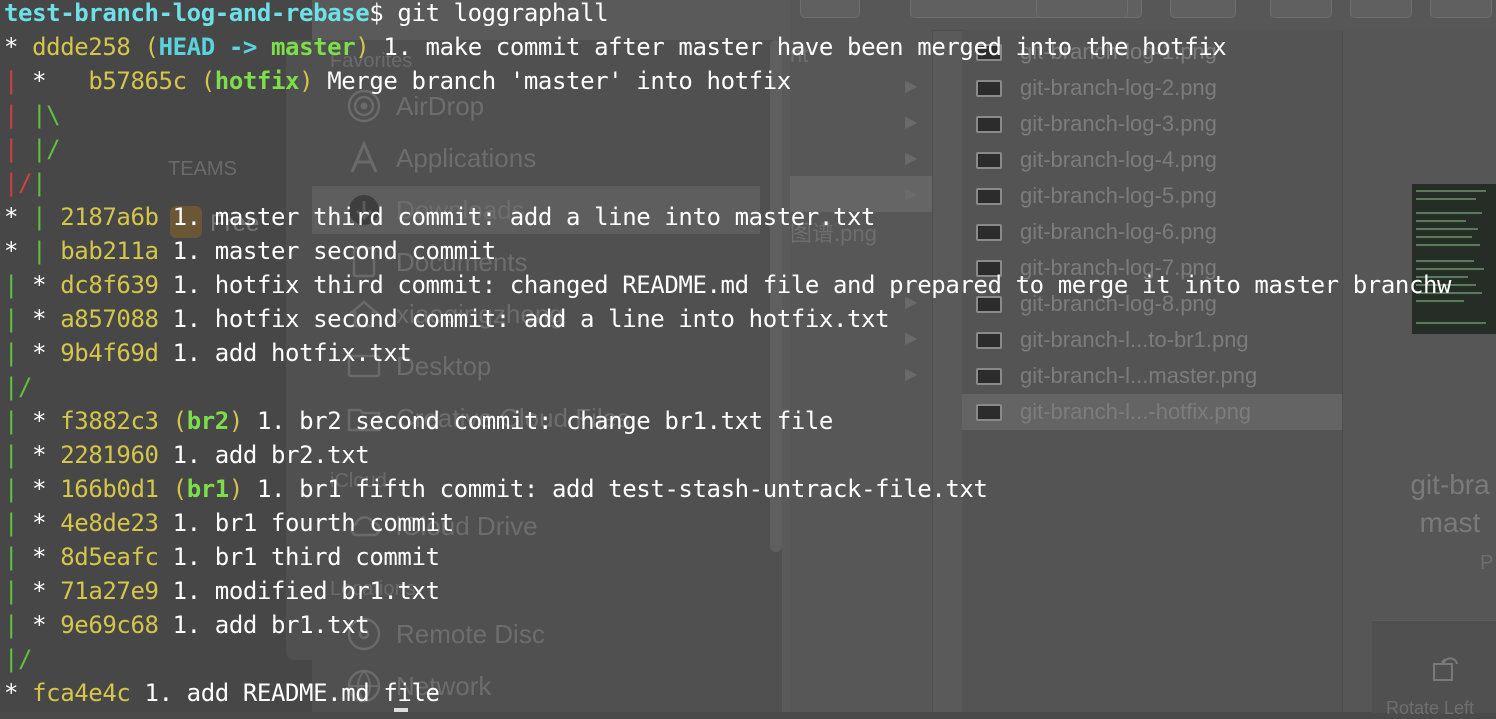 The height and width of the screenshot is (719, 1496). Describe the element at coordinates (264, 455) in the screenshot. I see `log-msg: 1. add br2.txt` at that location.